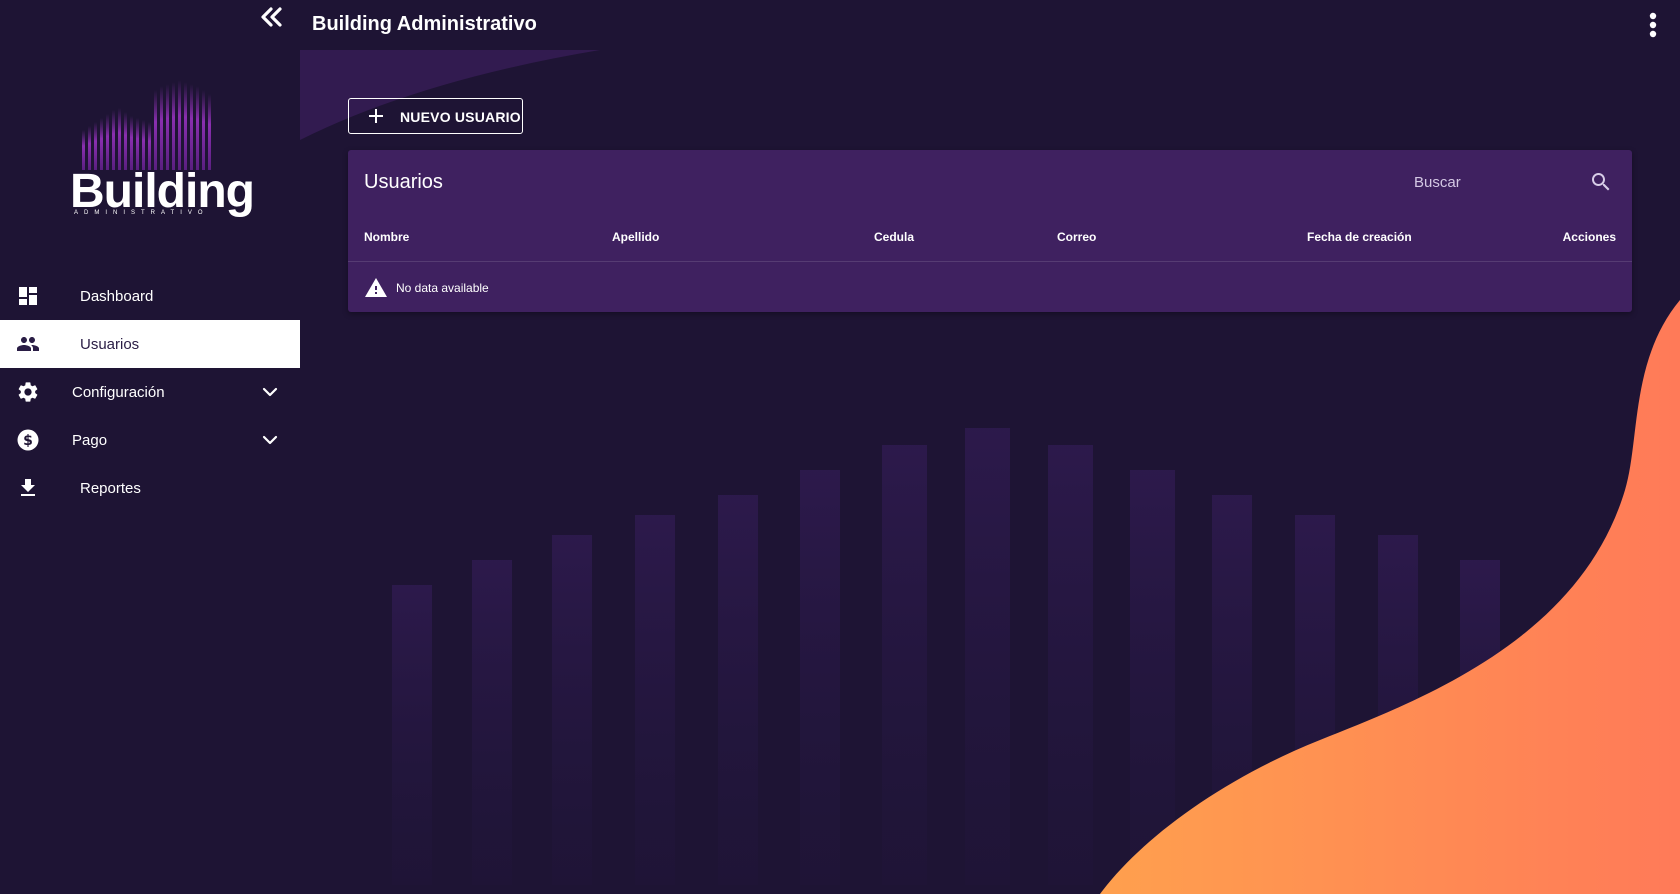 The width and height of the screenshot is (1680, 894). What do you see at coordinates (28, 296) in the screenshot?
I see `dashboard-icon` at bounding box center [28, 296].